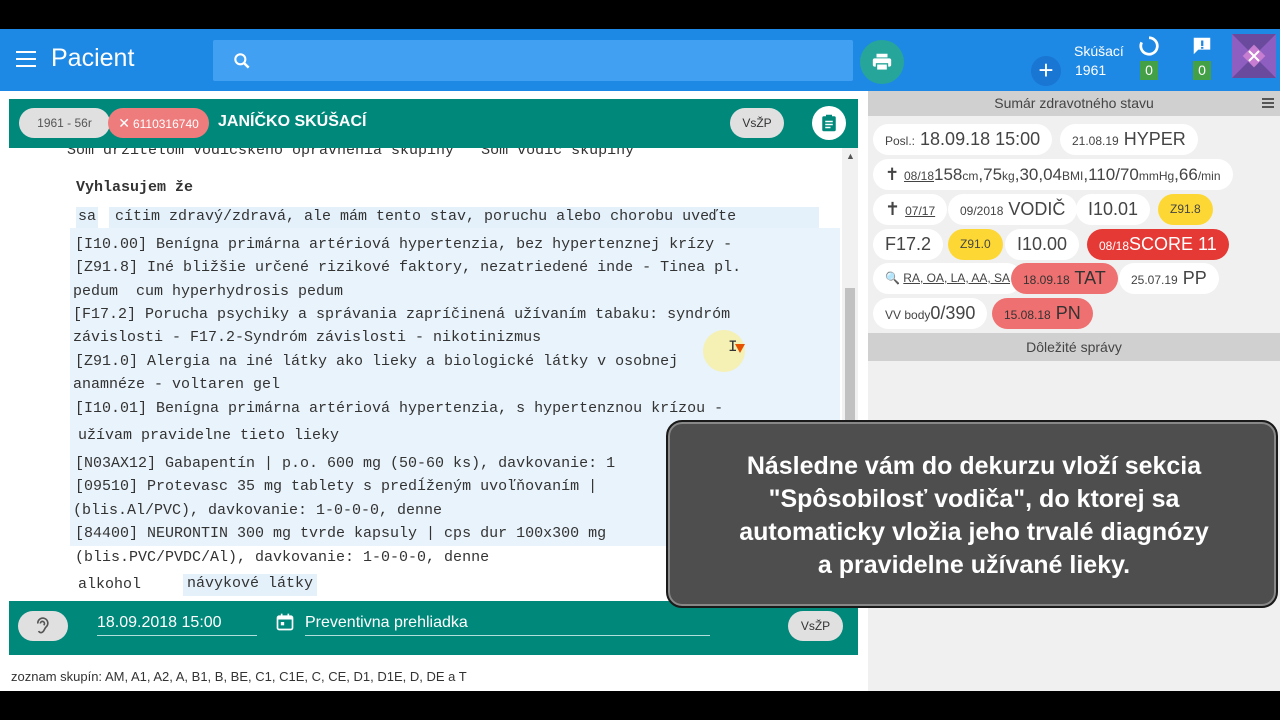  Describe the element at coordinates (1046, 280) in the screenshot. I see `tat-date: 18.09.18` at that location.